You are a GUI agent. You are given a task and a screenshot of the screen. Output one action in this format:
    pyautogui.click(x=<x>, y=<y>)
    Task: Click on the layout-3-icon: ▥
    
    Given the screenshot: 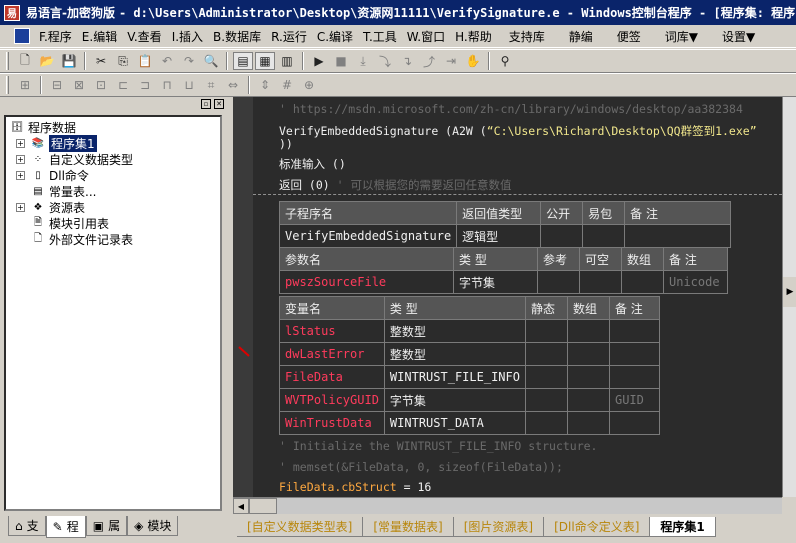 What is the action you would take?
    pyautogui.click(x=287, y=61)
    